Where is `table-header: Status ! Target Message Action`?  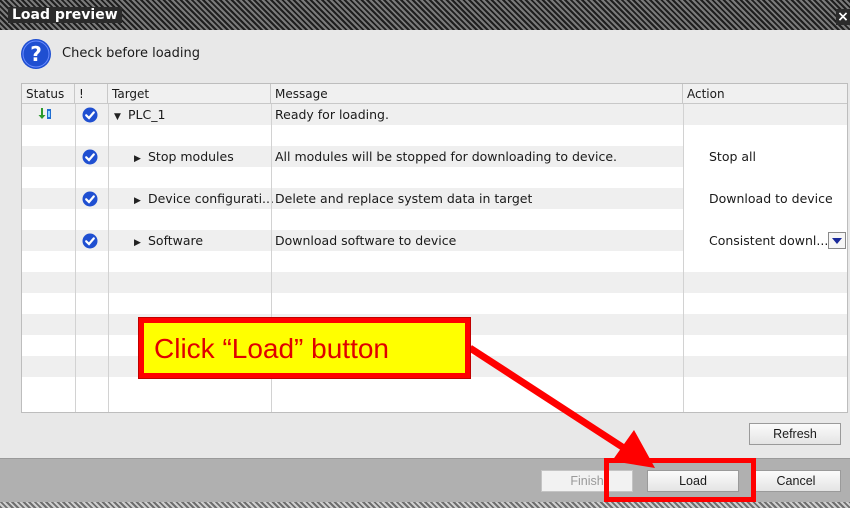
table-header: Status ! Target Message Action is located at coordinates (434, 94).